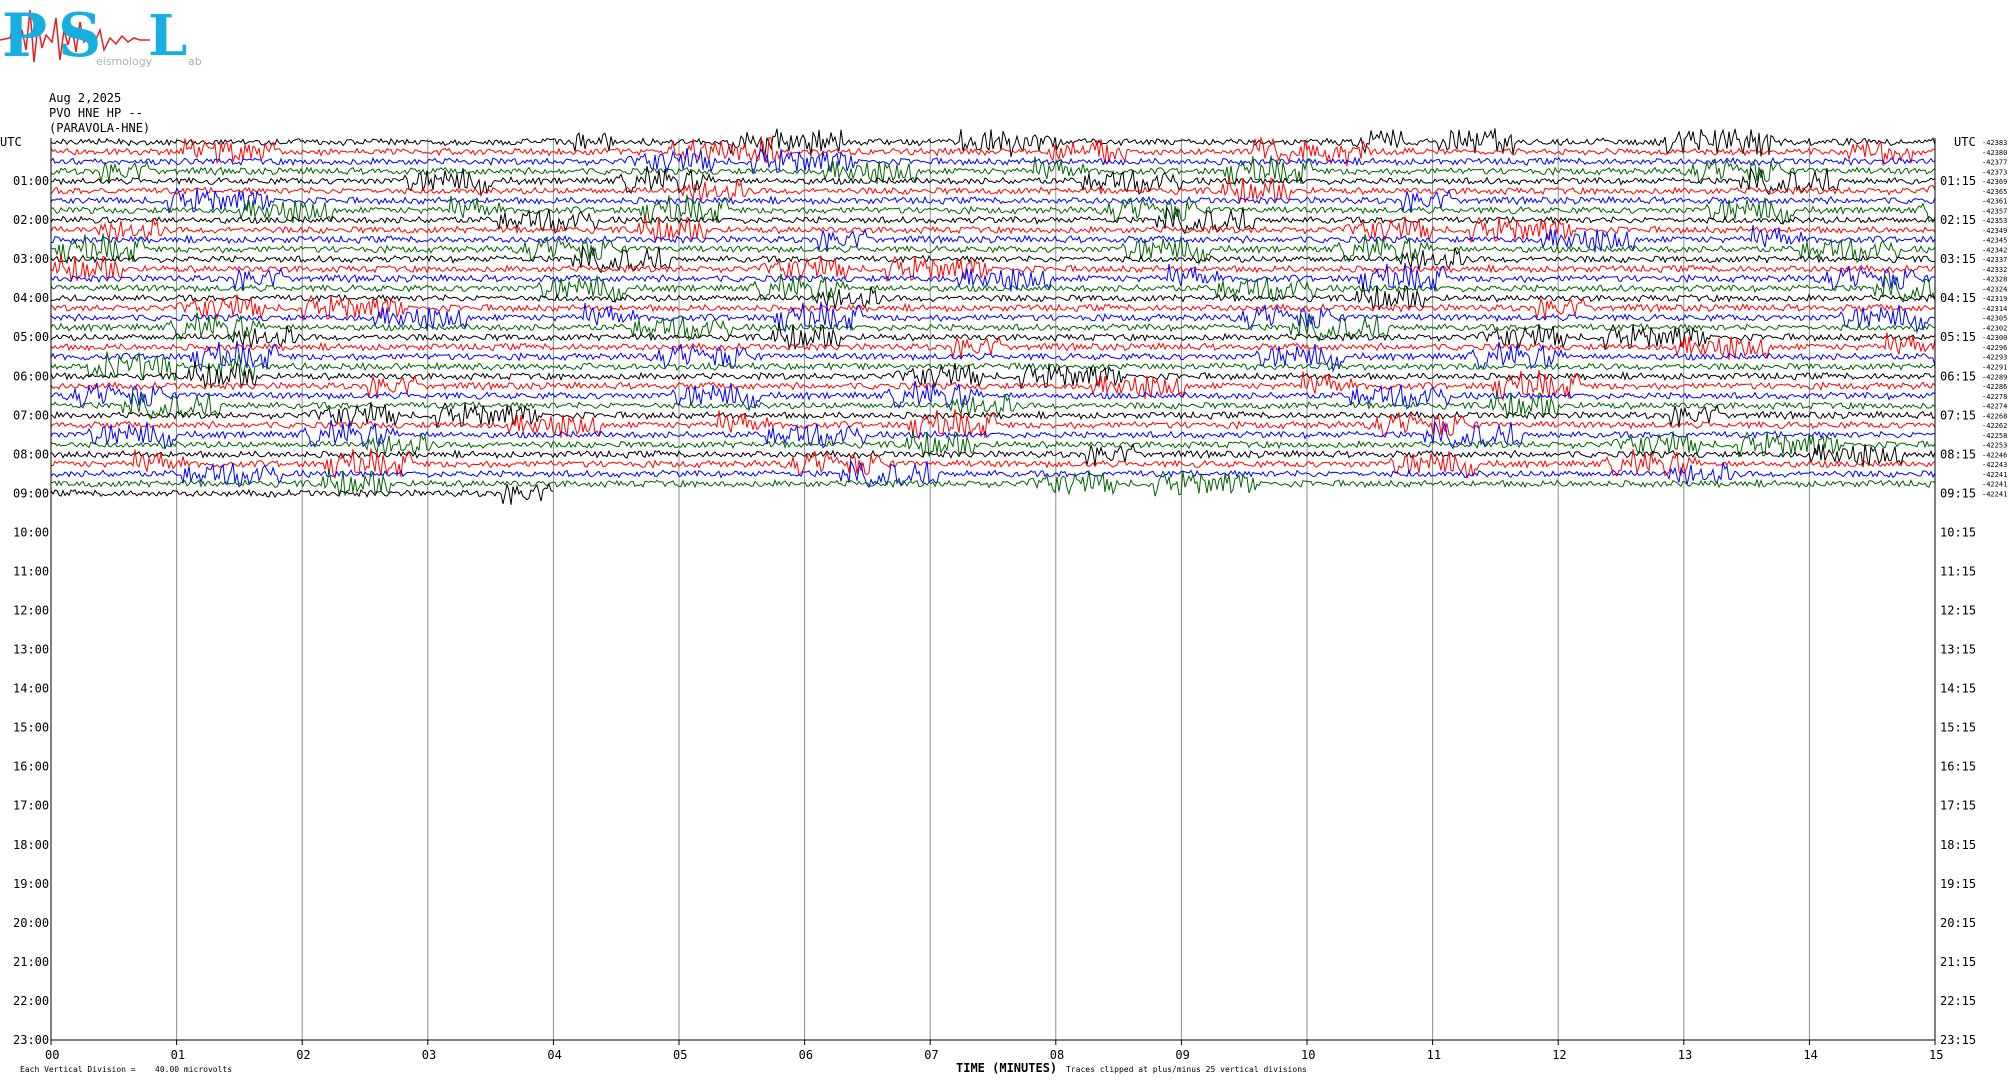 The width and height of the screenshot is (2010, 1080). Describe the element at coordinates (1994, 211) in the screenshot. I see `trace-offset-label: -42357` at that location.